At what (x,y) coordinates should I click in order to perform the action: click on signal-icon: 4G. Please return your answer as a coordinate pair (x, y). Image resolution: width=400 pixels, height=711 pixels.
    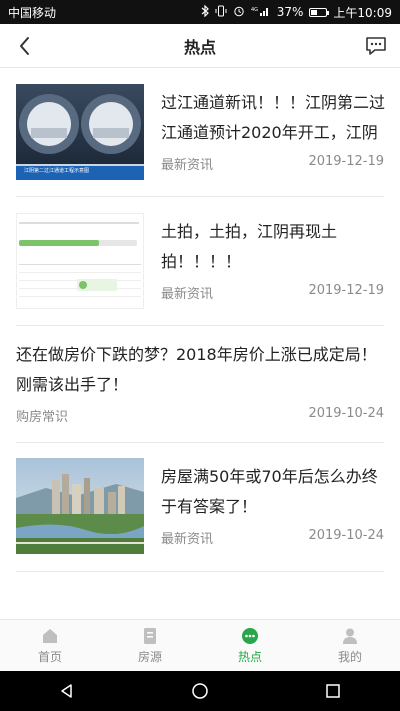
    Looking at the image, I should click on (261, 12).